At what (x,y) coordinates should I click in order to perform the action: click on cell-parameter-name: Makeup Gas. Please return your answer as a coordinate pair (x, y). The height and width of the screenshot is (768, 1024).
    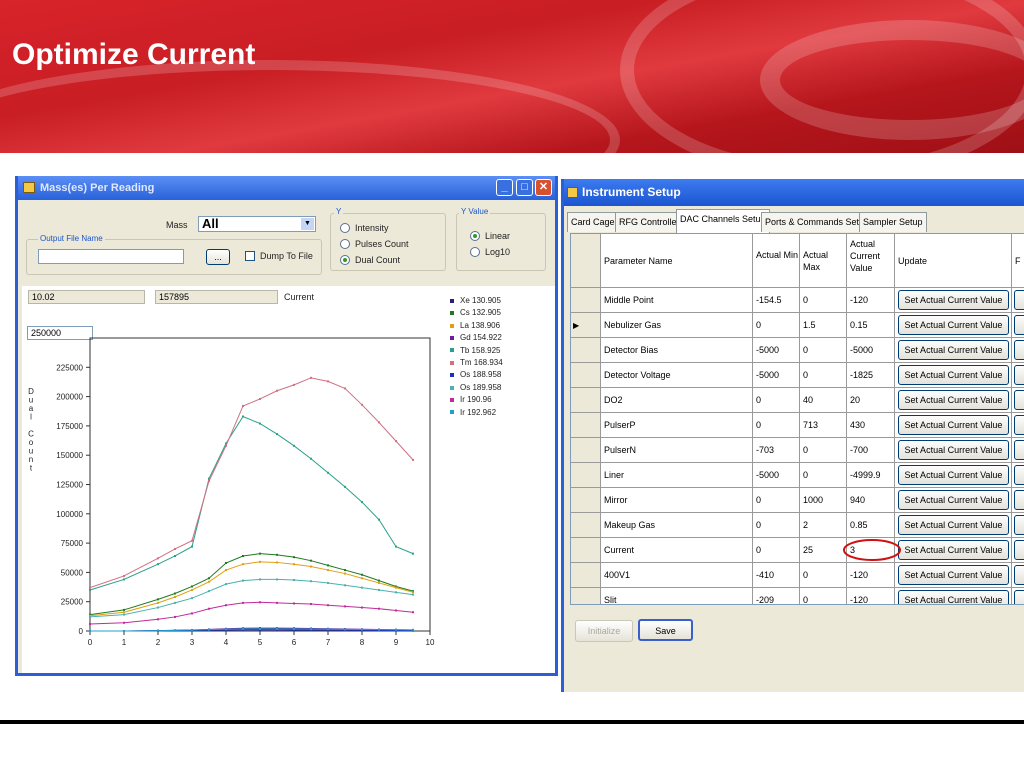
    Looking at the image, I should click on (677, 525).